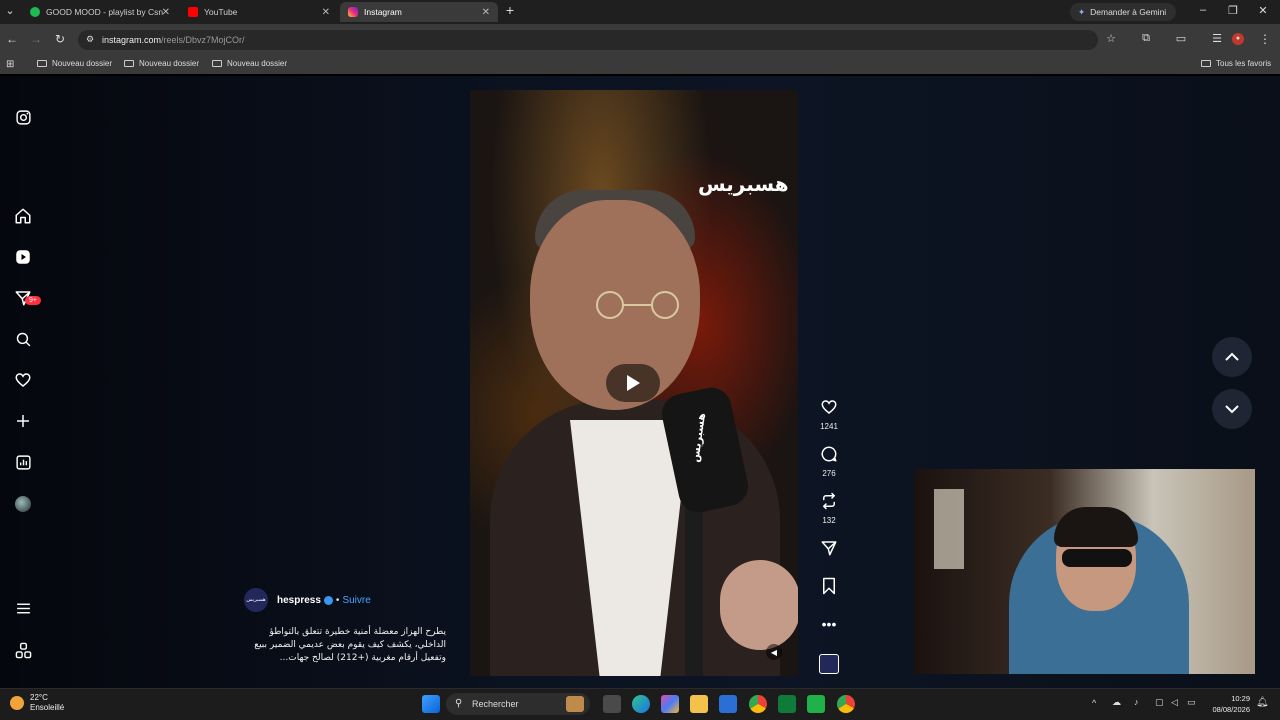 The image size is (1280, 720). I want to click on tab-groups-icon: ☰, so click(1217, 38).